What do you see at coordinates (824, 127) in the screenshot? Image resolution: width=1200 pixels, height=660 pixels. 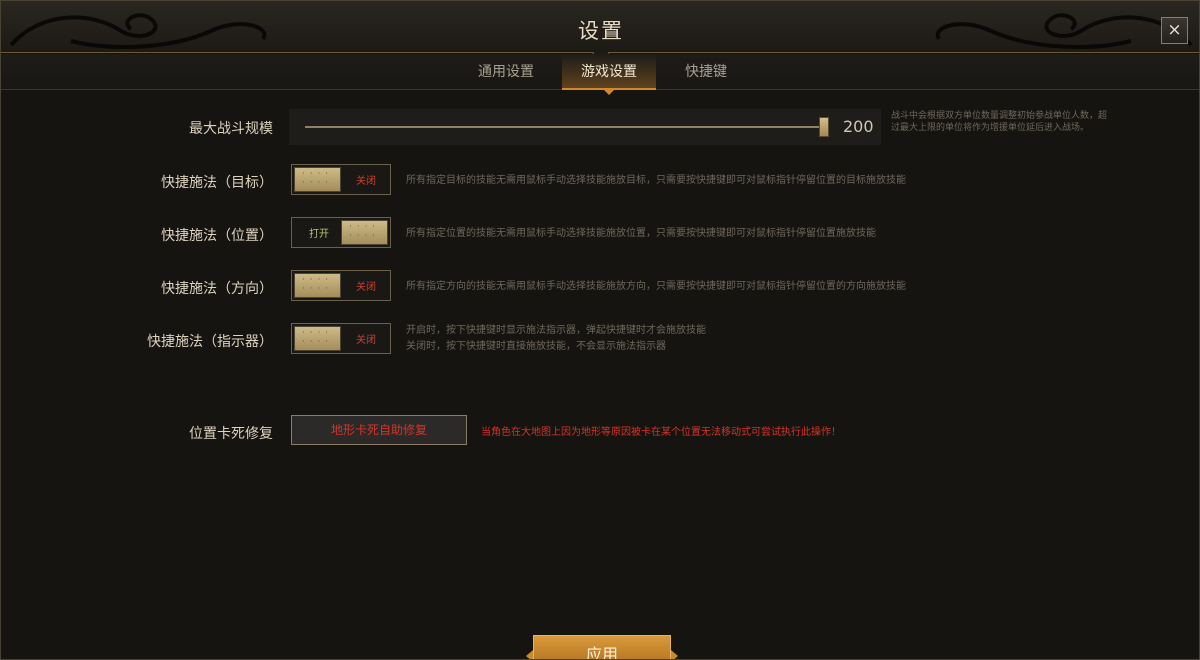 I see `slider-thumb` at bounding box center [824, 127].